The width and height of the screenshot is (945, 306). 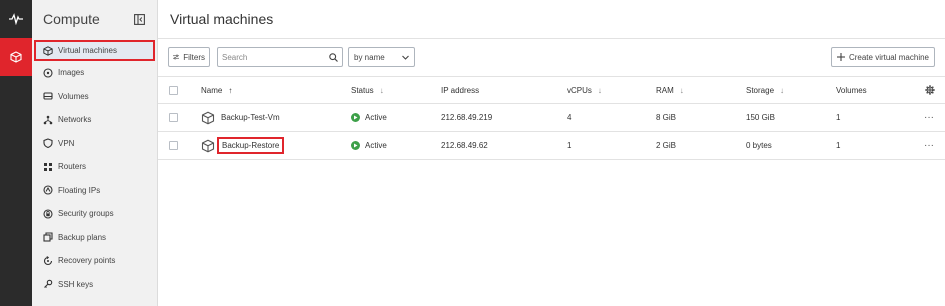 I want to click on table-settings, so click(x=930, y=90).